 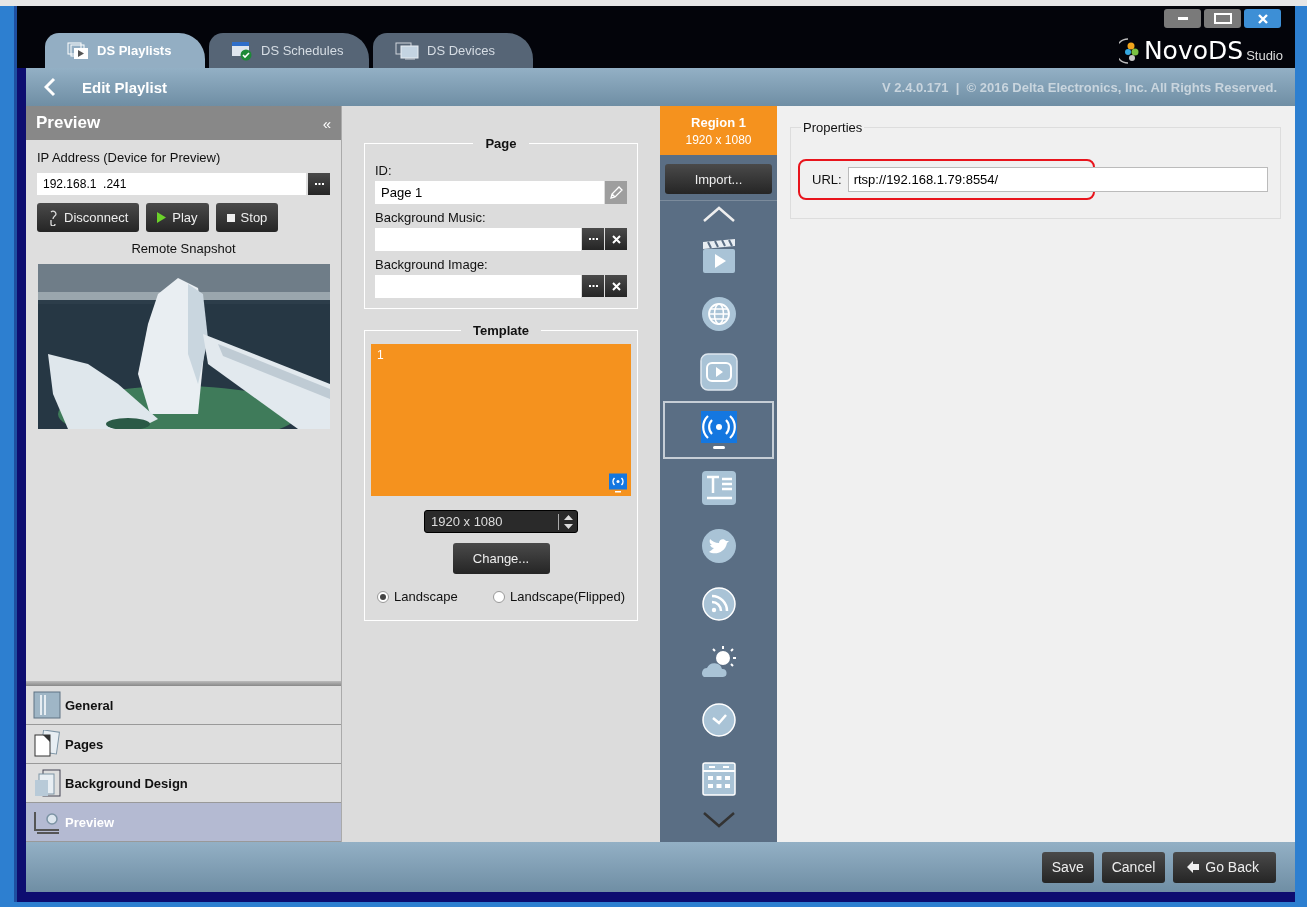 What do you see at coordinates (230, 217) in the screenshot?
I see `stop-icon` at bounding box center [230, 217].